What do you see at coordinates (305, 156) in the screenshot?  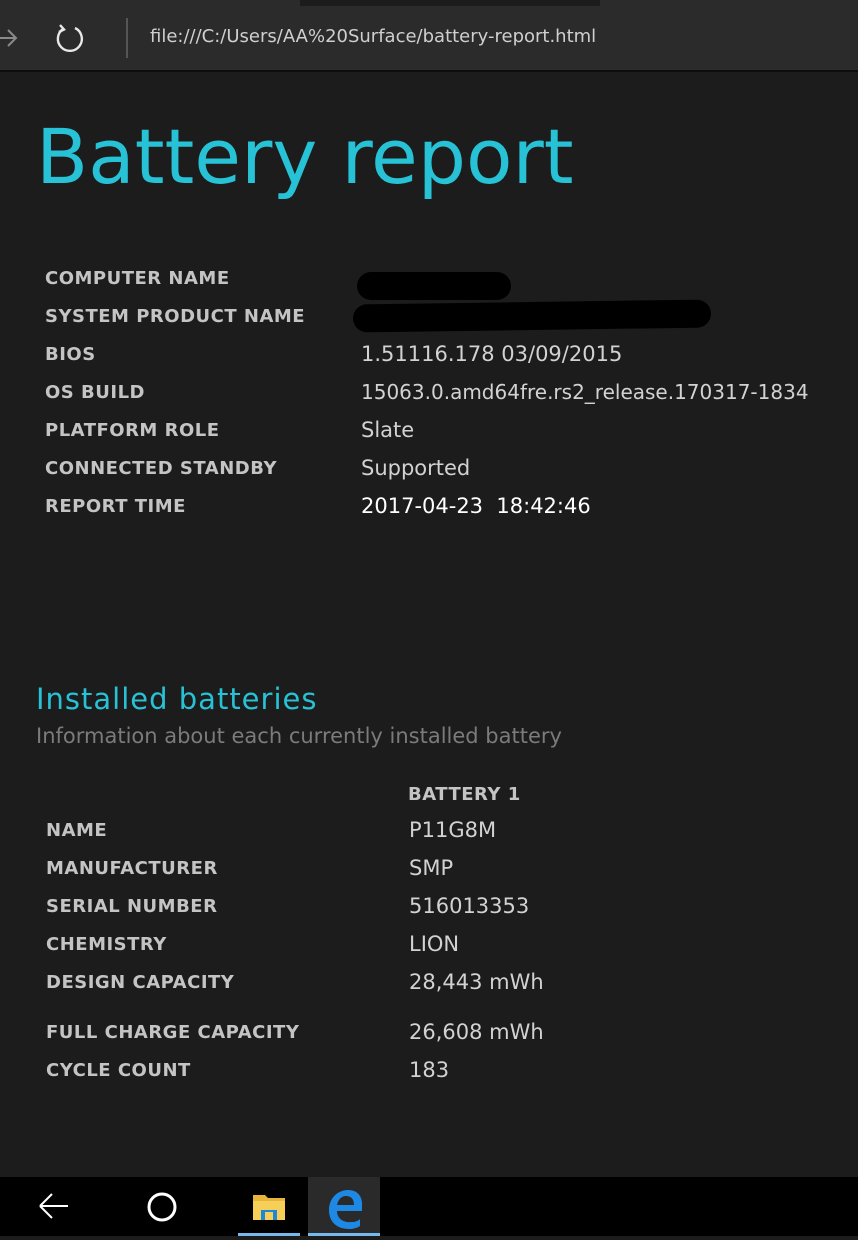 I see `page-title: Battery report` at bounding box center [305, 156].